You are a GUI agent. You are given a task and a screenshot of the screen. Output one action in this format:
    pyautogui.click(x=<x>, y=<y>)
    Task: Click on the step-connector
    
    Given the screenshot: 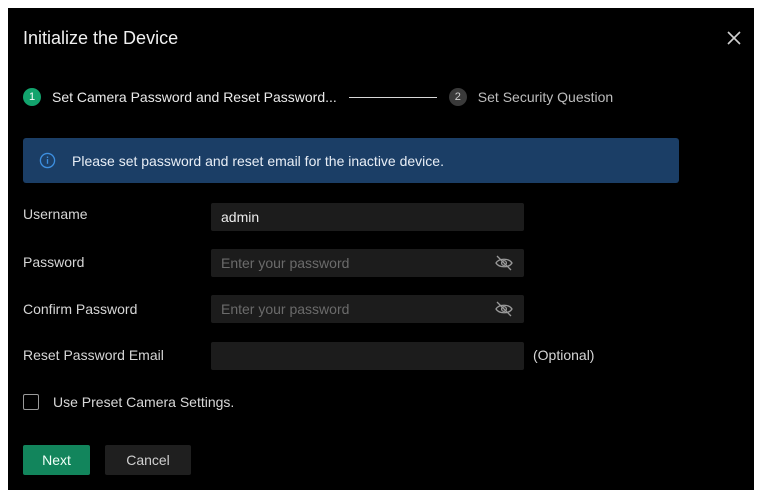 What is the action you would take?
    pyautogui.click(x=392, y=97)
    